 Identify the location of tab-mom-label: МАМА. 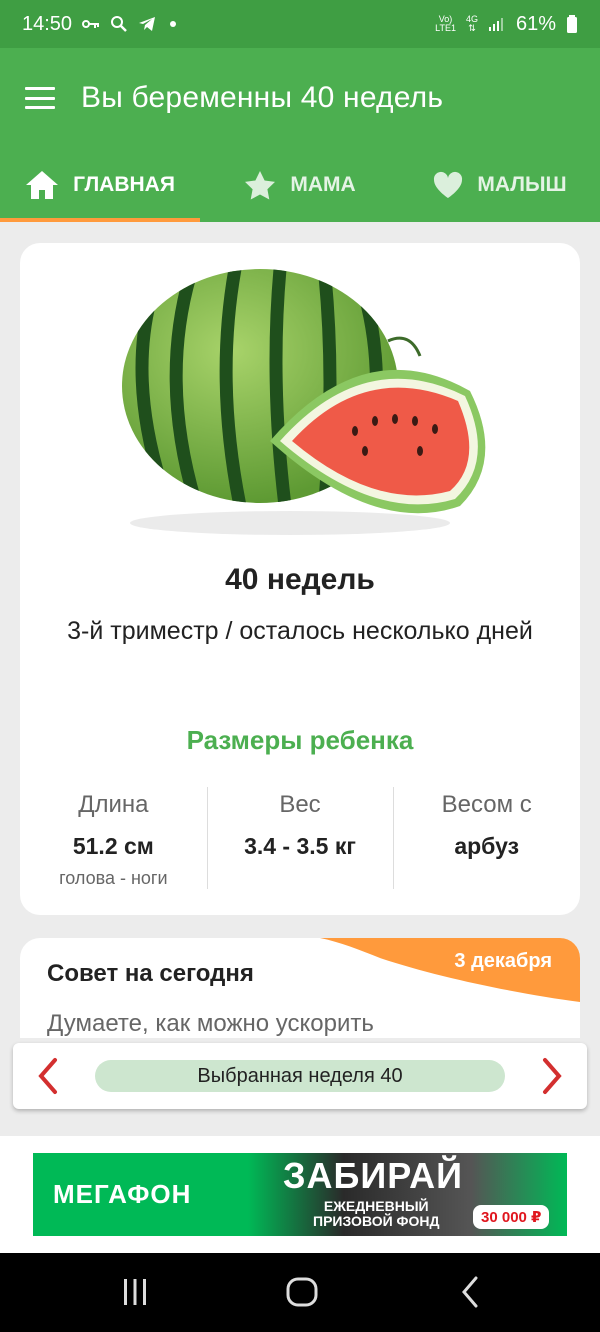
(323, 184).